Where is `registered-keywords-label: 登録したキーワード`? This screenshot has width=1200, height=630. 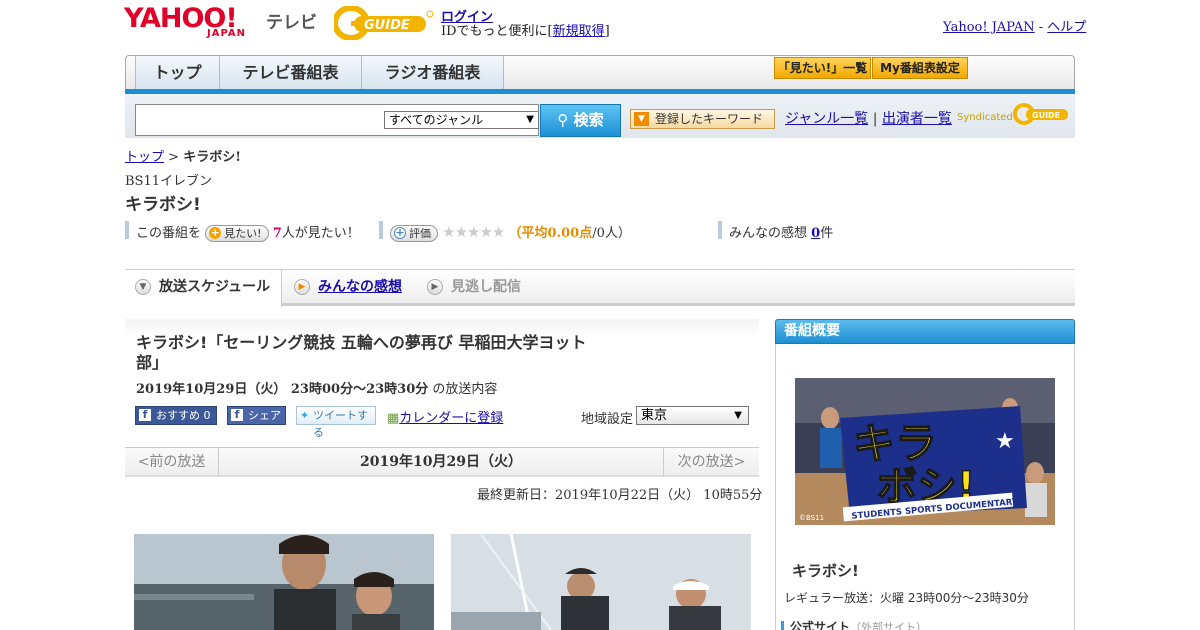
registered-keywords-label: 登録したキーワード is located at coordinates (709, 119).